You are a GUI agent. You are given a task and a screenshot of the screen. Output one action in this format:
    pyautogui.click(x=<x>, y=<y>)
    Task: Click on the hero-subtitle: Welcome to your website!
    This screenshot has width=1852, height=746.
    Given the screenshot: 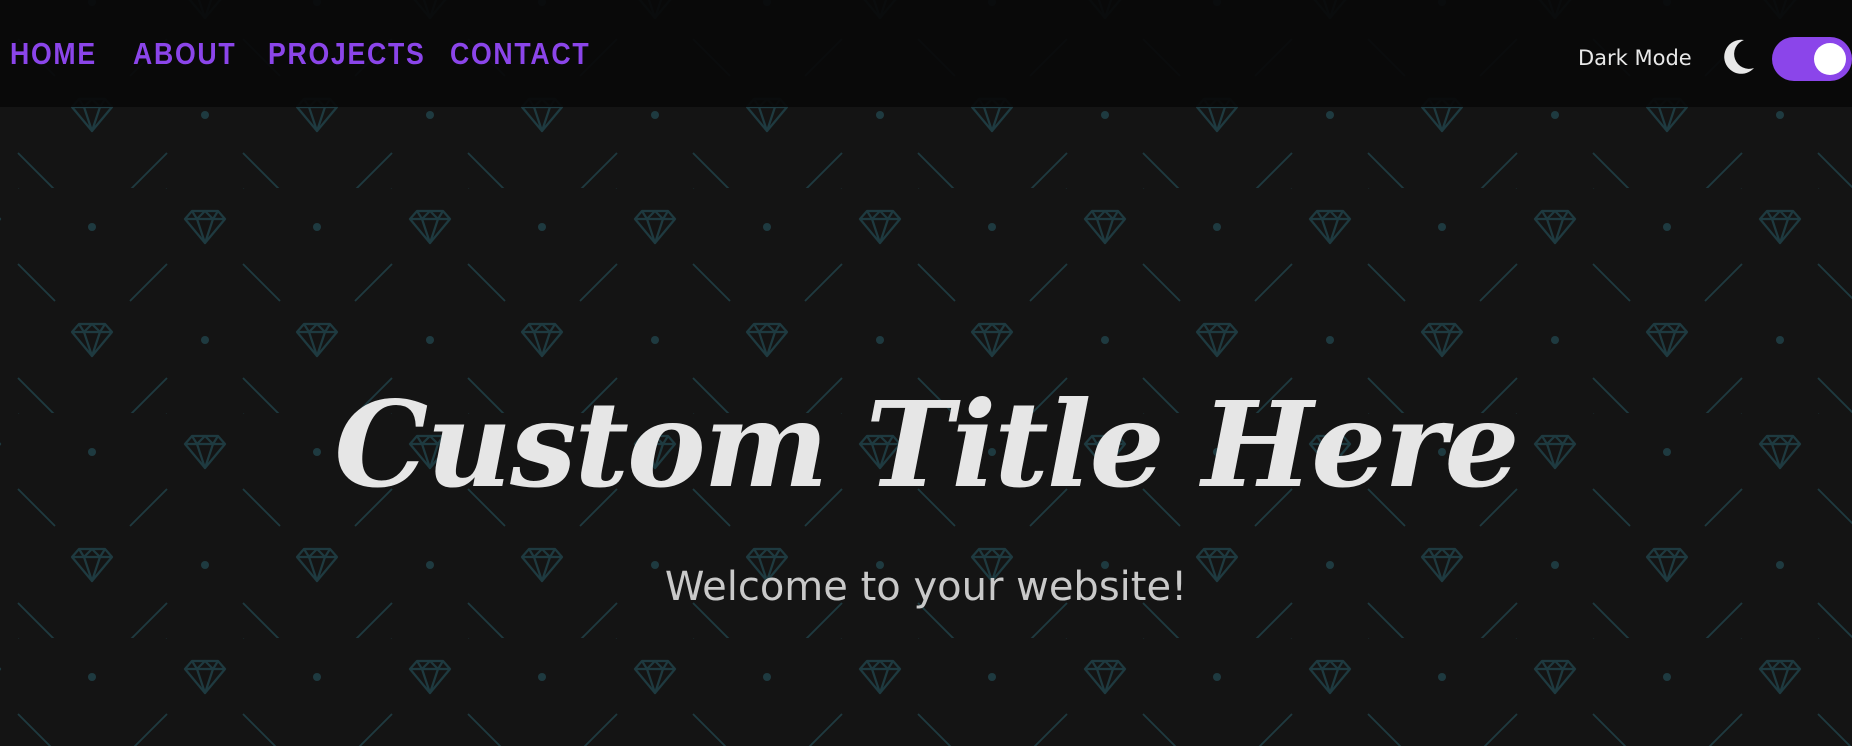 What is the action you would take?
    pyautogui.click(x=926, y=587)
    